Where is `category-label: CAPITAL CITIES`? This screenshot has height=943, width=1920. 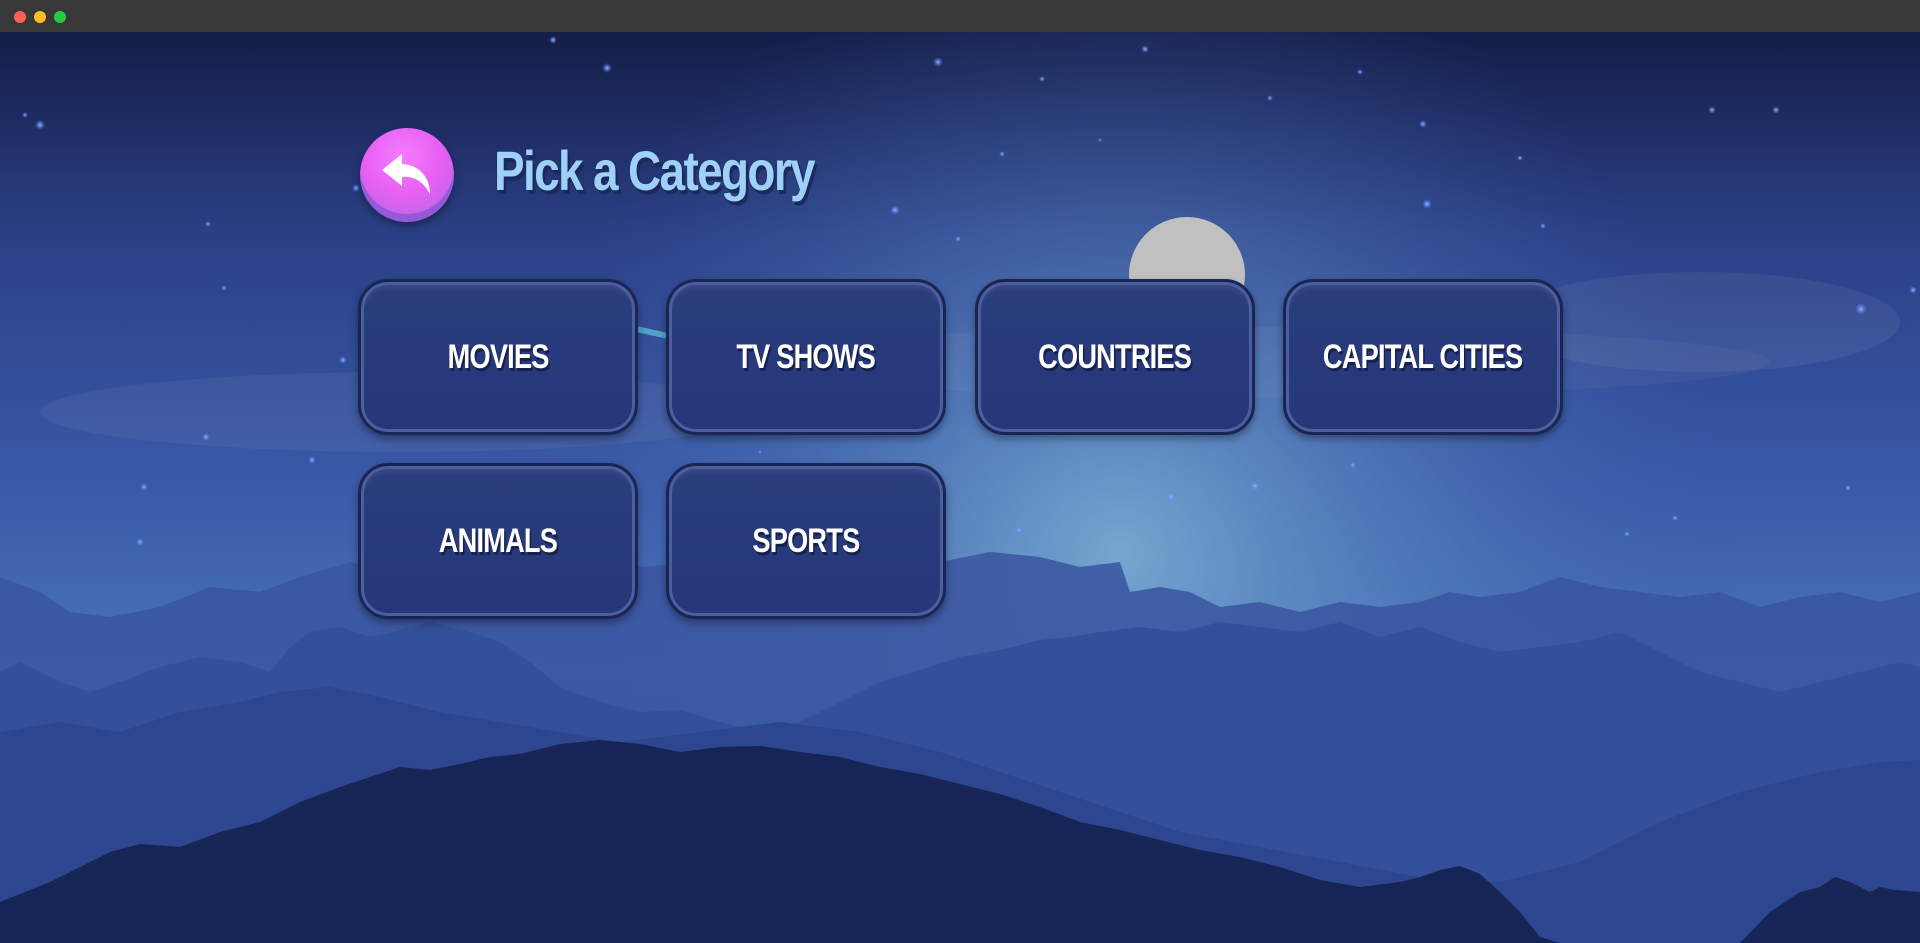
category-label: CAPITAL CITIES is located at coordinates (1423, 356).